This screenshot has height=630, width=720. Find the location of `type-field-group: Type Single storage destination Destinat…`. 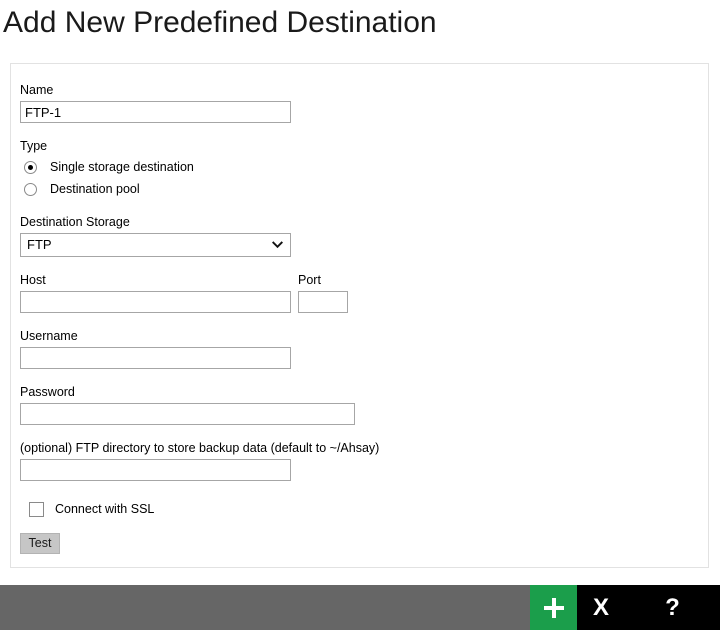

type-field-group: Type Single storage destination Destinat… is located at coordinates (359, 168).